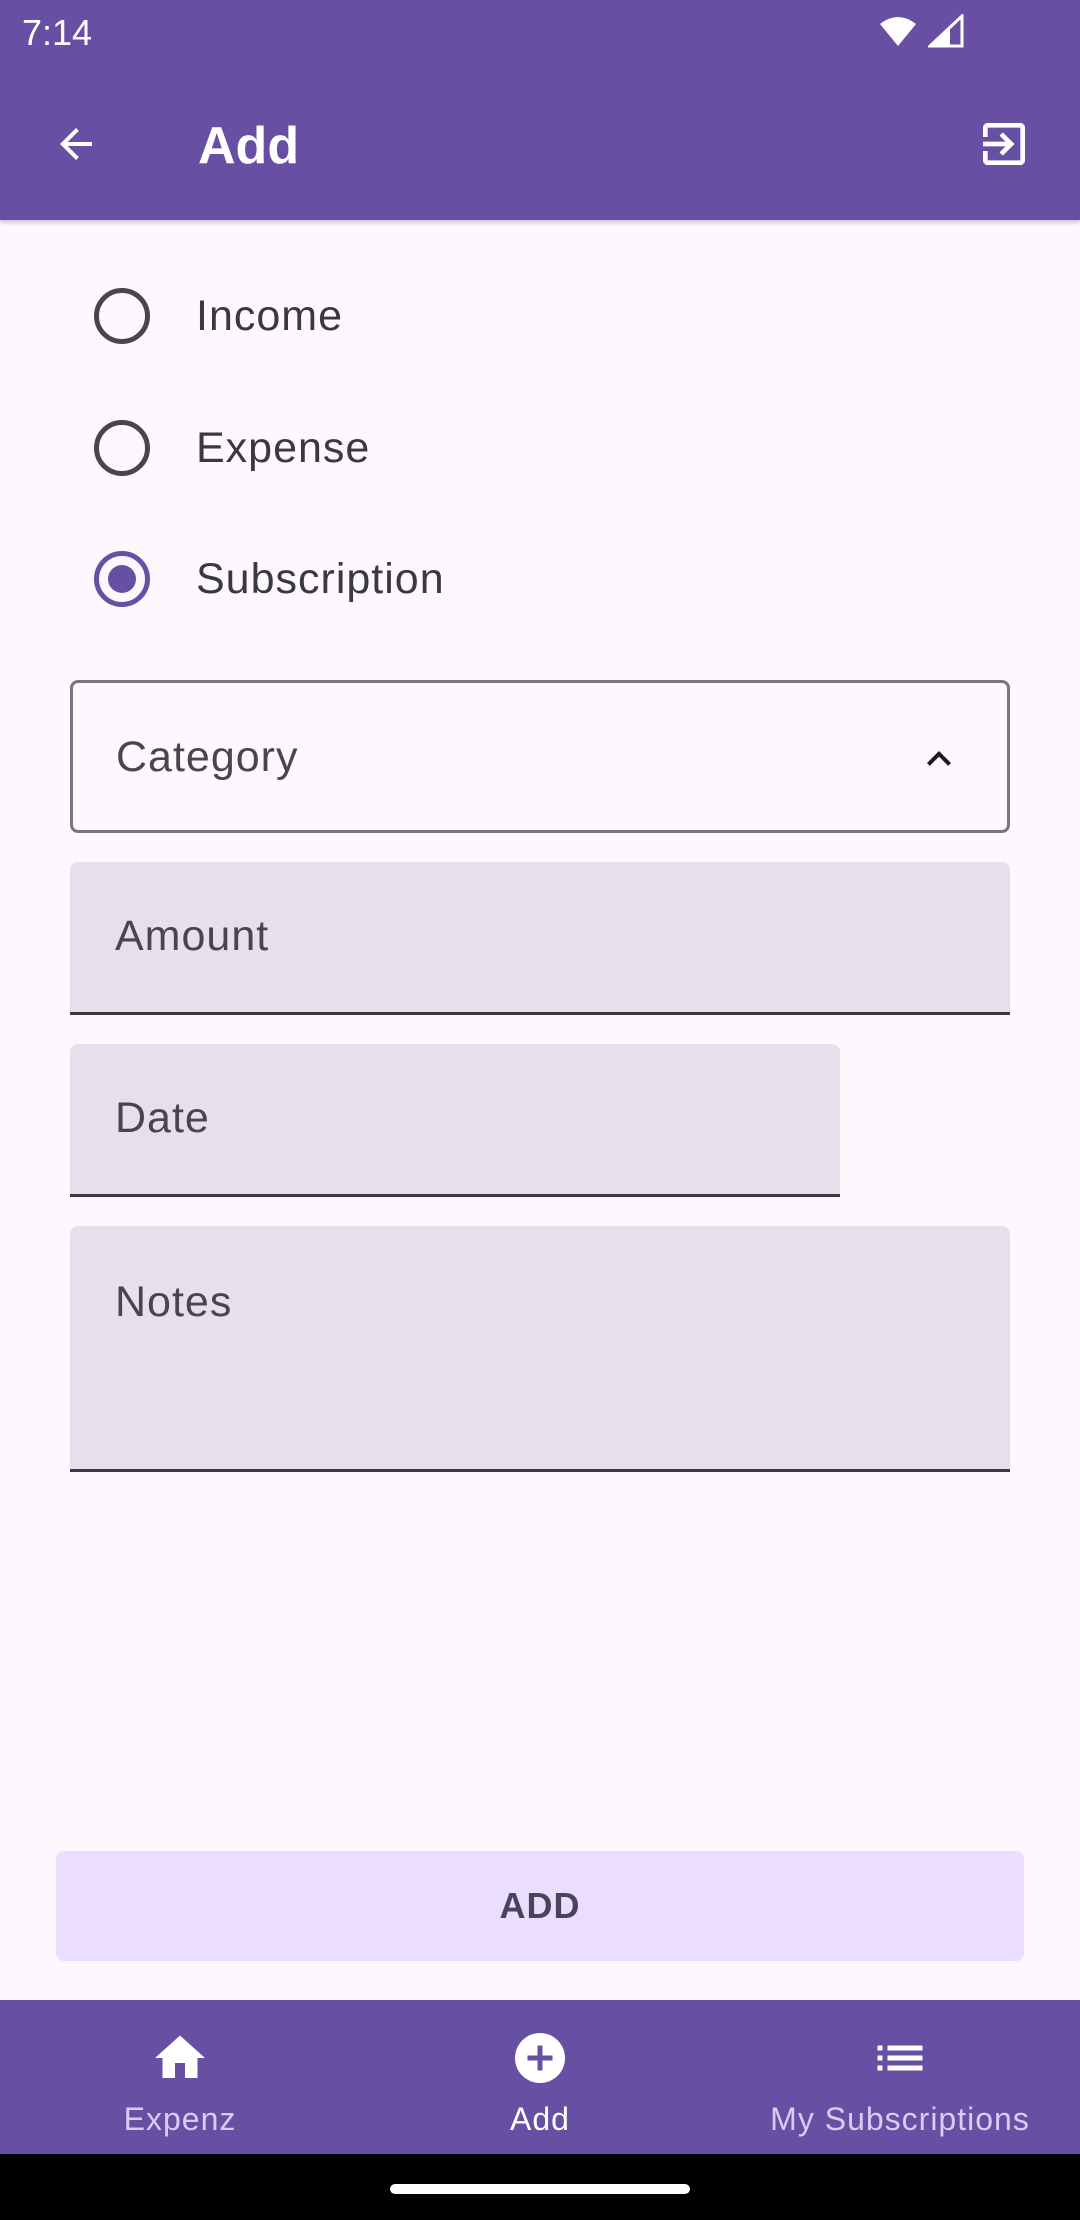 The height and width of the screenshot is (2220, 1080). I want to click on nav-item-my-subscriptions: My Subscriptions, so click(900, 2077).